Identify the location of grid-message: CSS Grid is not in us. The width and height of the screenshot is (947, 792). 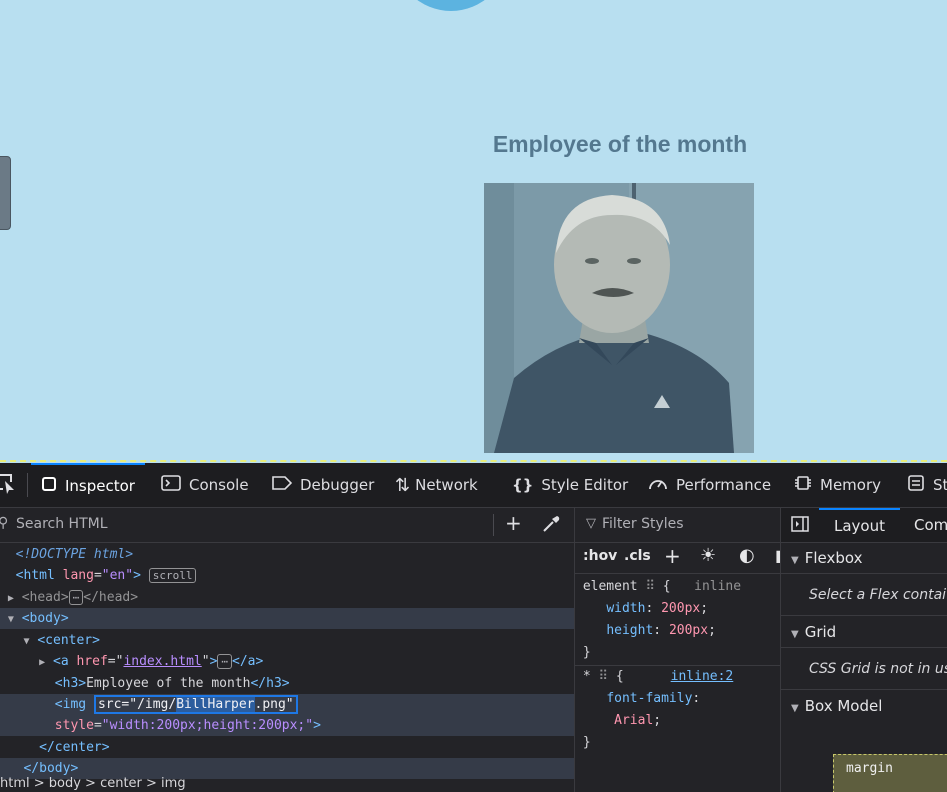
(864, 669).